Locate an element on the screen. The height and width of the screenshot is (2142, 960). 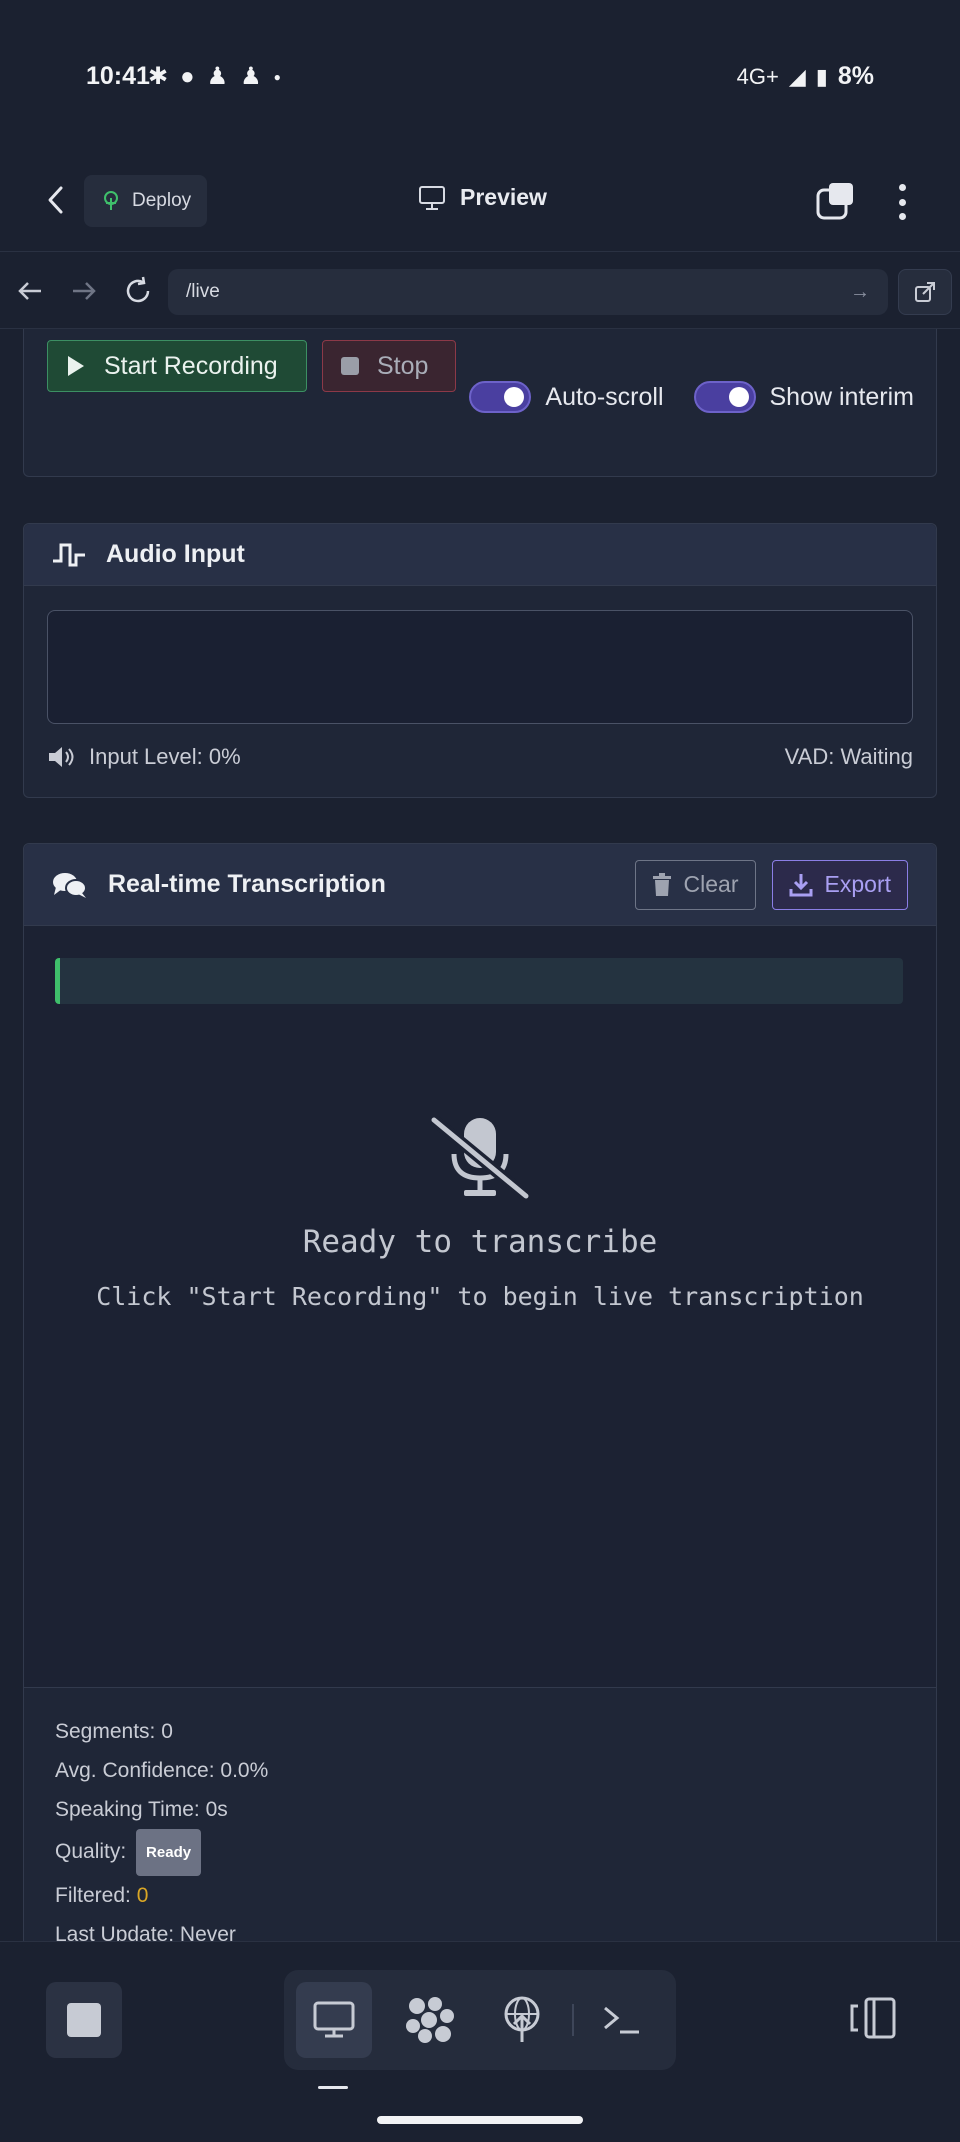
arrow-left-icon is located at coordinates (29, 291).